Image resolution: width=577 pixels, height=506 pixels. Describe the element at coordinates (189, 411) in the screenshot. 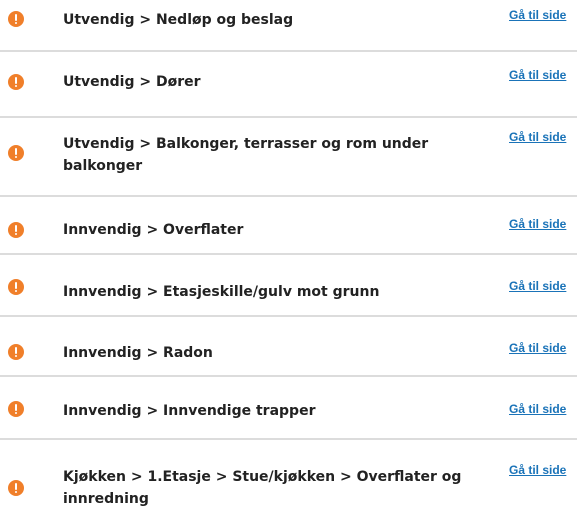

I see `item-title: Innvendig > Innvendige trapper` at that location.